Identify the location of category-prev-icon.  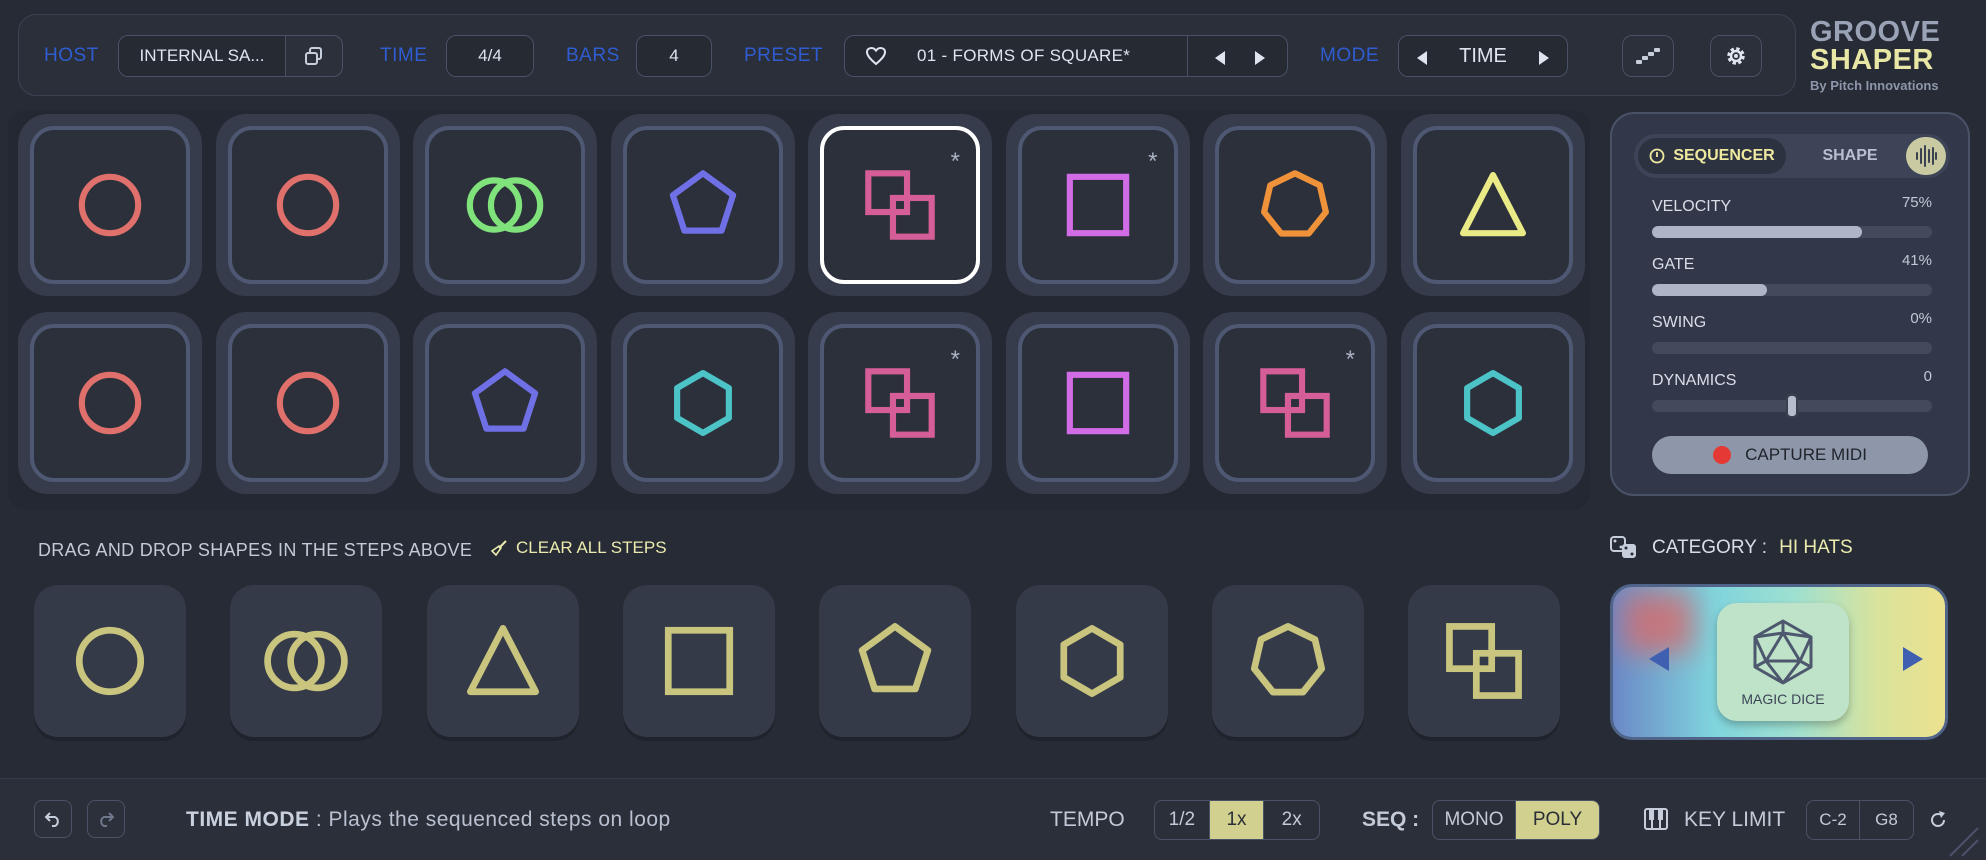
(1659, 659).